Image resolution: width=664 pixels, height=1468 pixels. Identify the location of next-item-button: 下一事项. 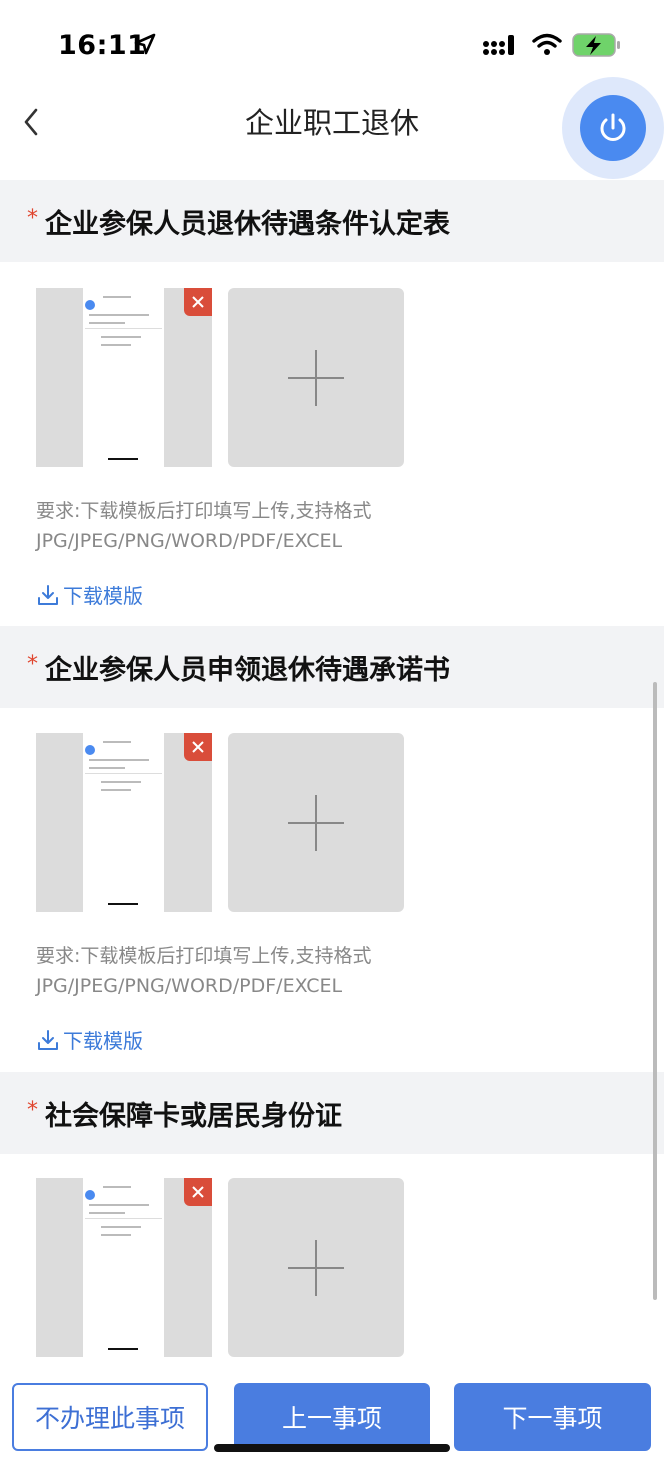
(552, 1417).